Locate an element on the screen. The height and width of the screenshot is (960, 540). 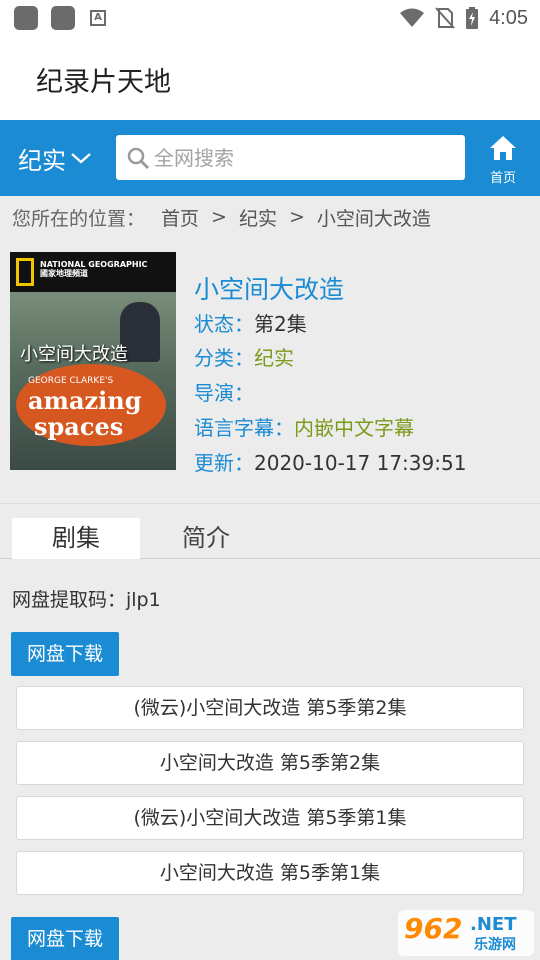
poster-title-line2: amazing is located at coordinates (85, 400).